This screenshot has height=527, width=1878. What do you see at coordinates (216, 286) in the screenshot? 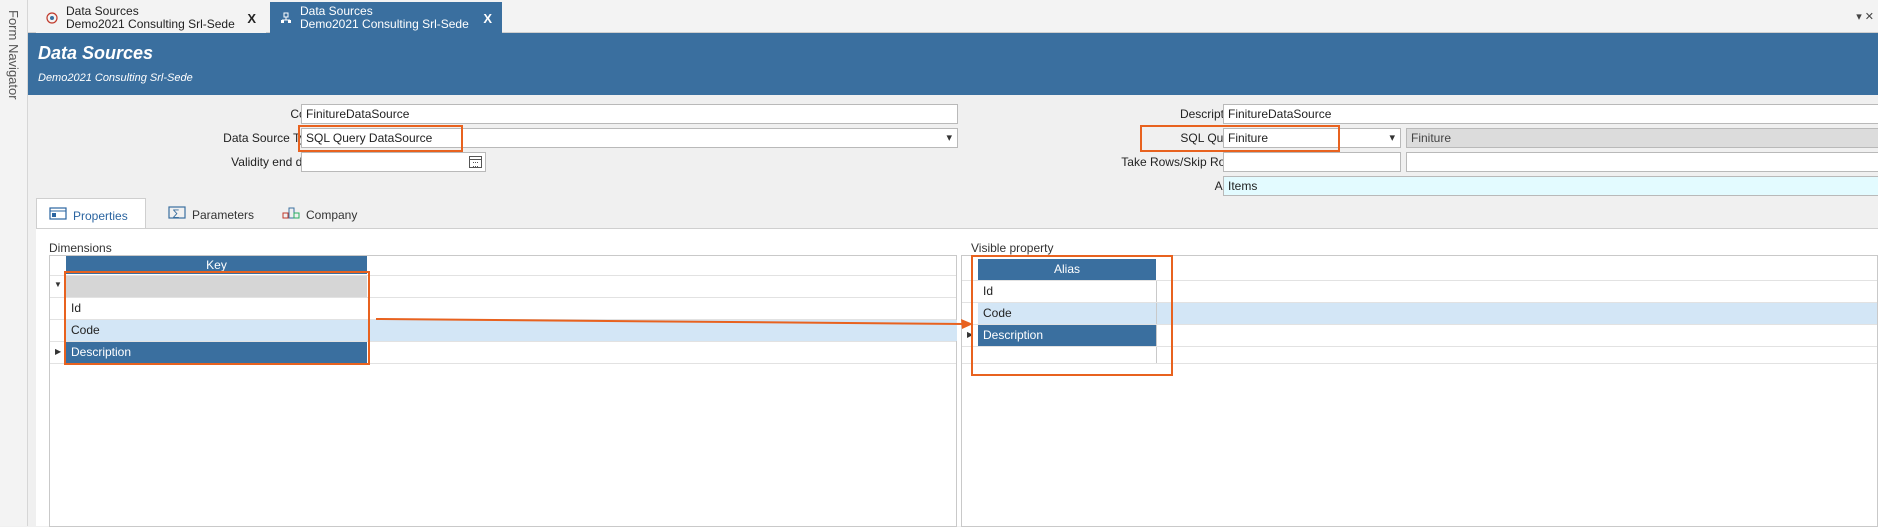
I see `filter-row` at bounding box center [216, 286].